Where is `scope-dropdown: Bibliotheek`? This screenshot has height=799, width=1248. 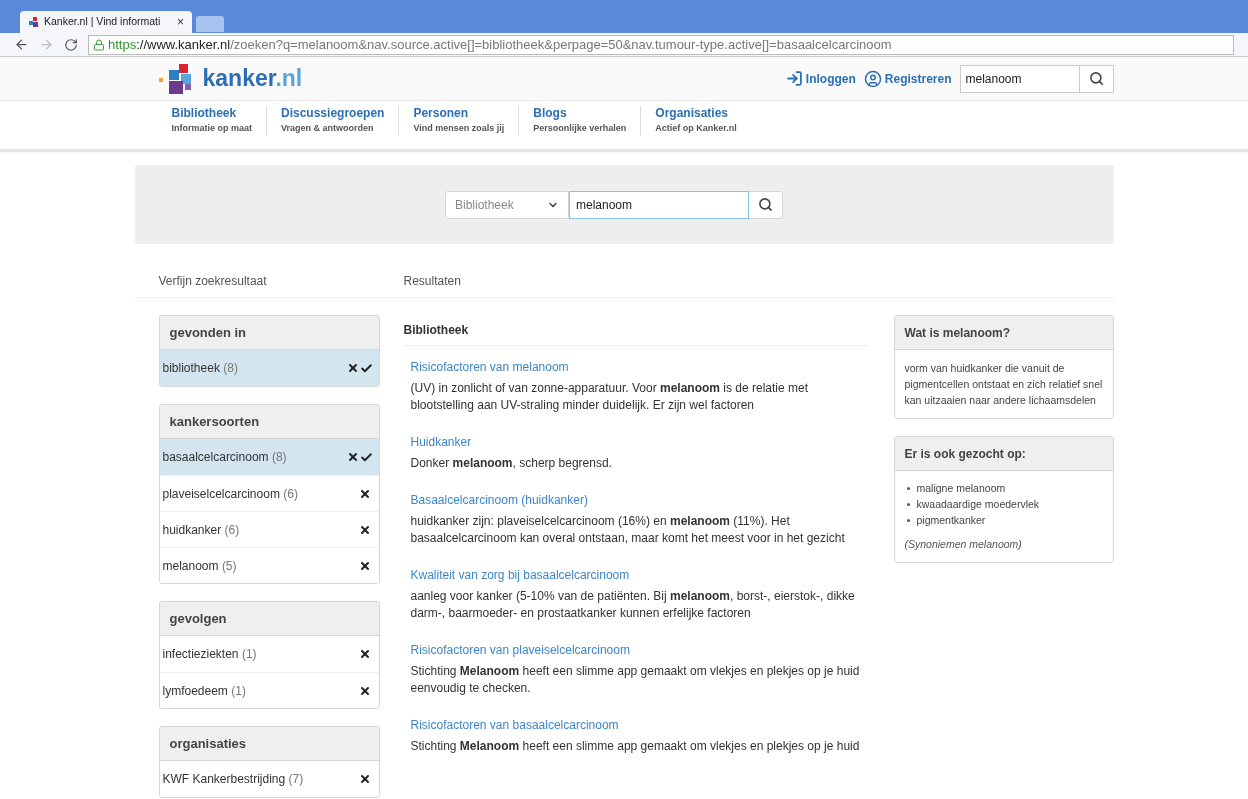 scope-dropdown: Bibliotheek is located at coordinates (507, 204).